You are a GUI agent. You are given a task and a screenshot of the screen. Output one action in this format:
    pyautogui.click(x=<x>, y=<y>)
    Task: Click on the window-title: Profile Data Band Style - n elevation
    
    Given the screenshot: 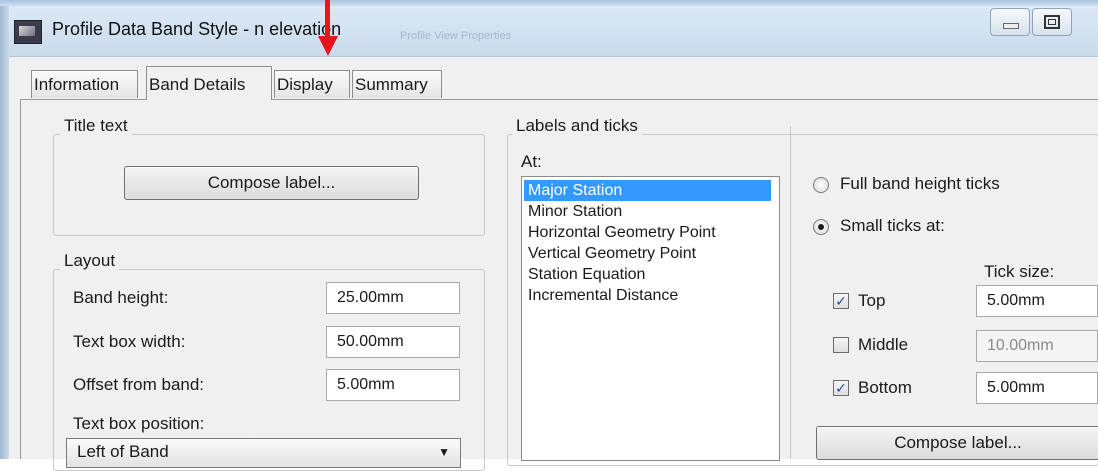 What is the action you would take?
    pyautogui.click(x=197, y=29)
    